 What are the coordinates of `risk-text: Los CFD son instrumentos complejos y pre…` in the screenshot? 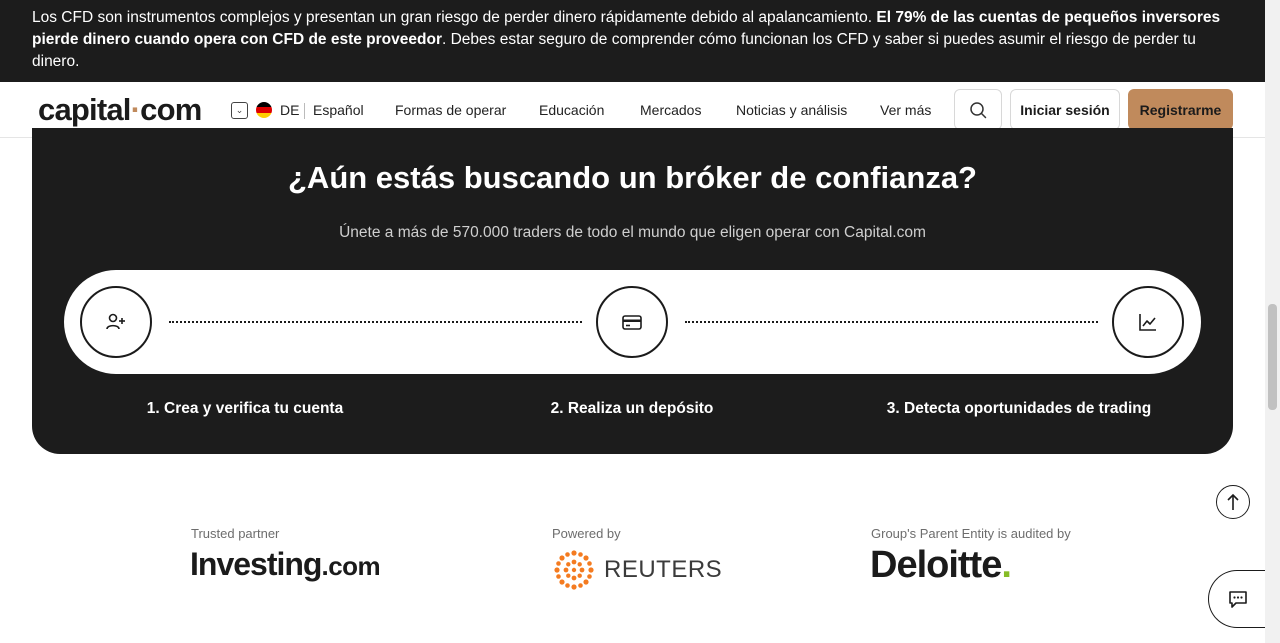 It's located at (454, 17).